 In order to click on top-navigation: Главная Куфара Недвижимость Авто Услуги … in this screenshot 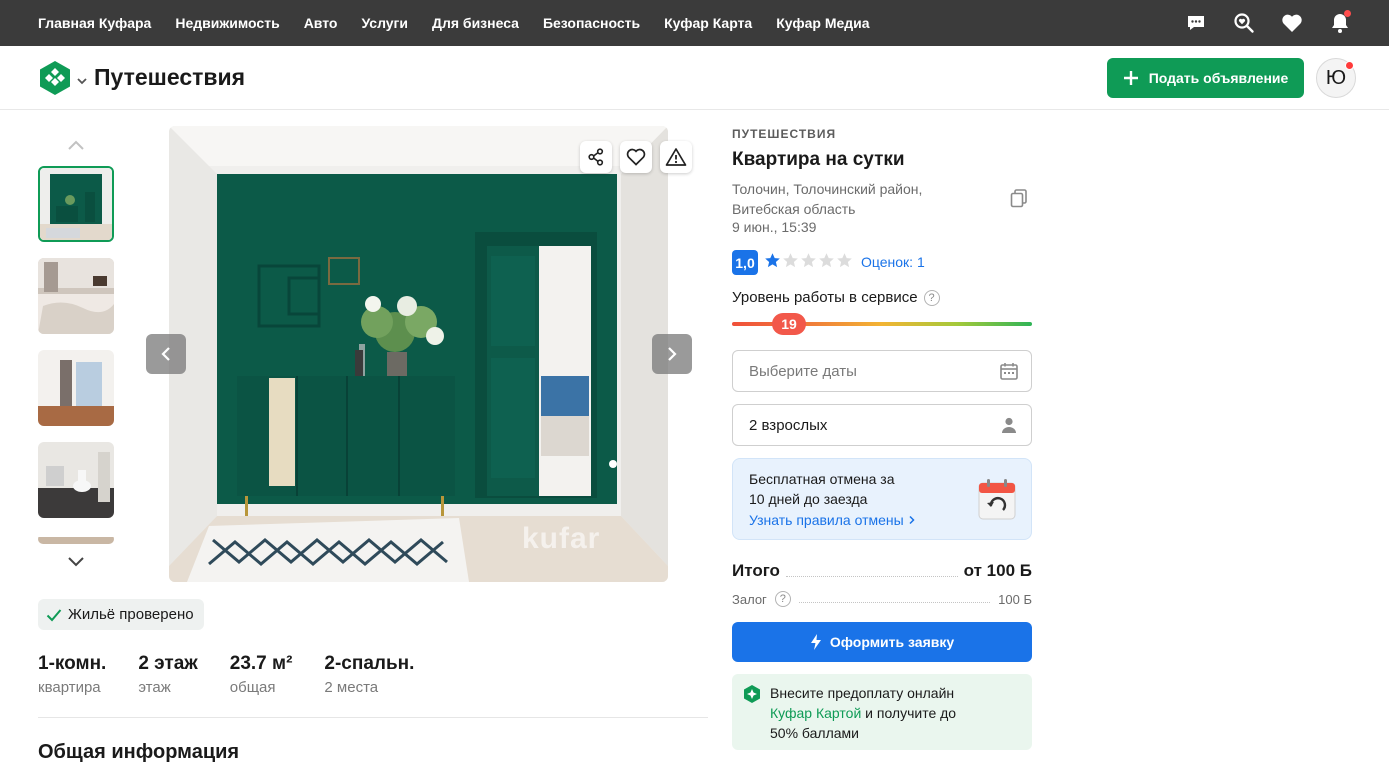, I will do `click(694, 23)`.